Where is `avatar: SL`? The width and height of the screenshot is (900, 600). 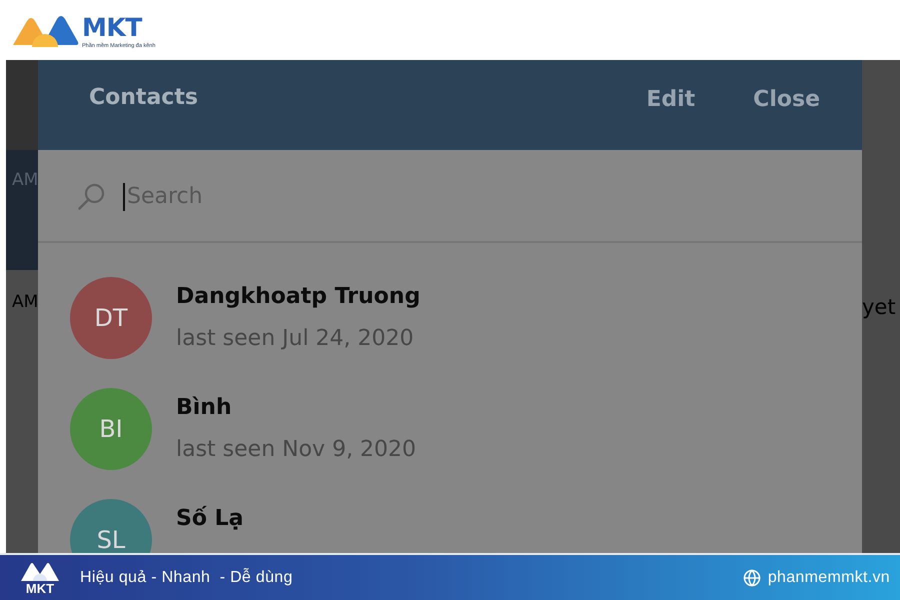
avatar: SL is located at coordinates (111, 526).